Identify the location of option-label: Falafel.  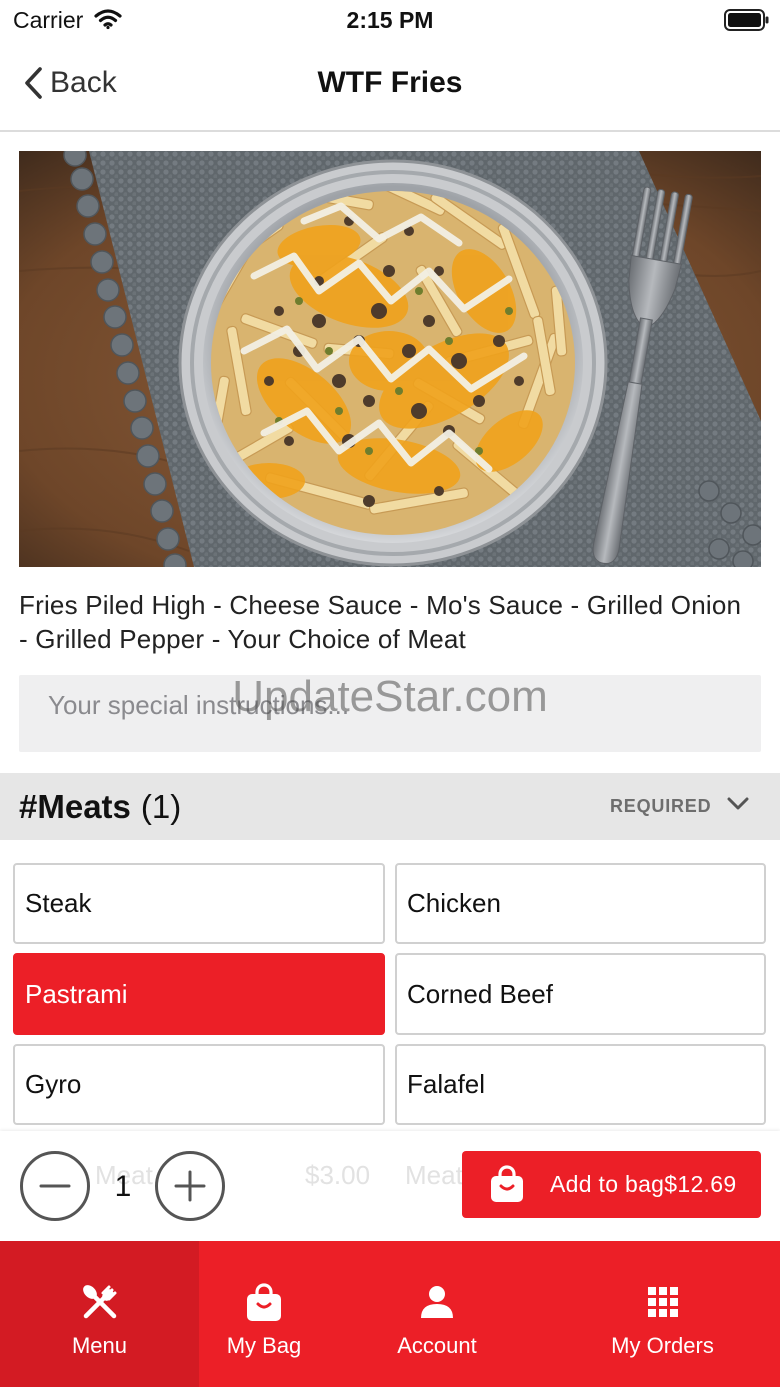
(446, 1084).